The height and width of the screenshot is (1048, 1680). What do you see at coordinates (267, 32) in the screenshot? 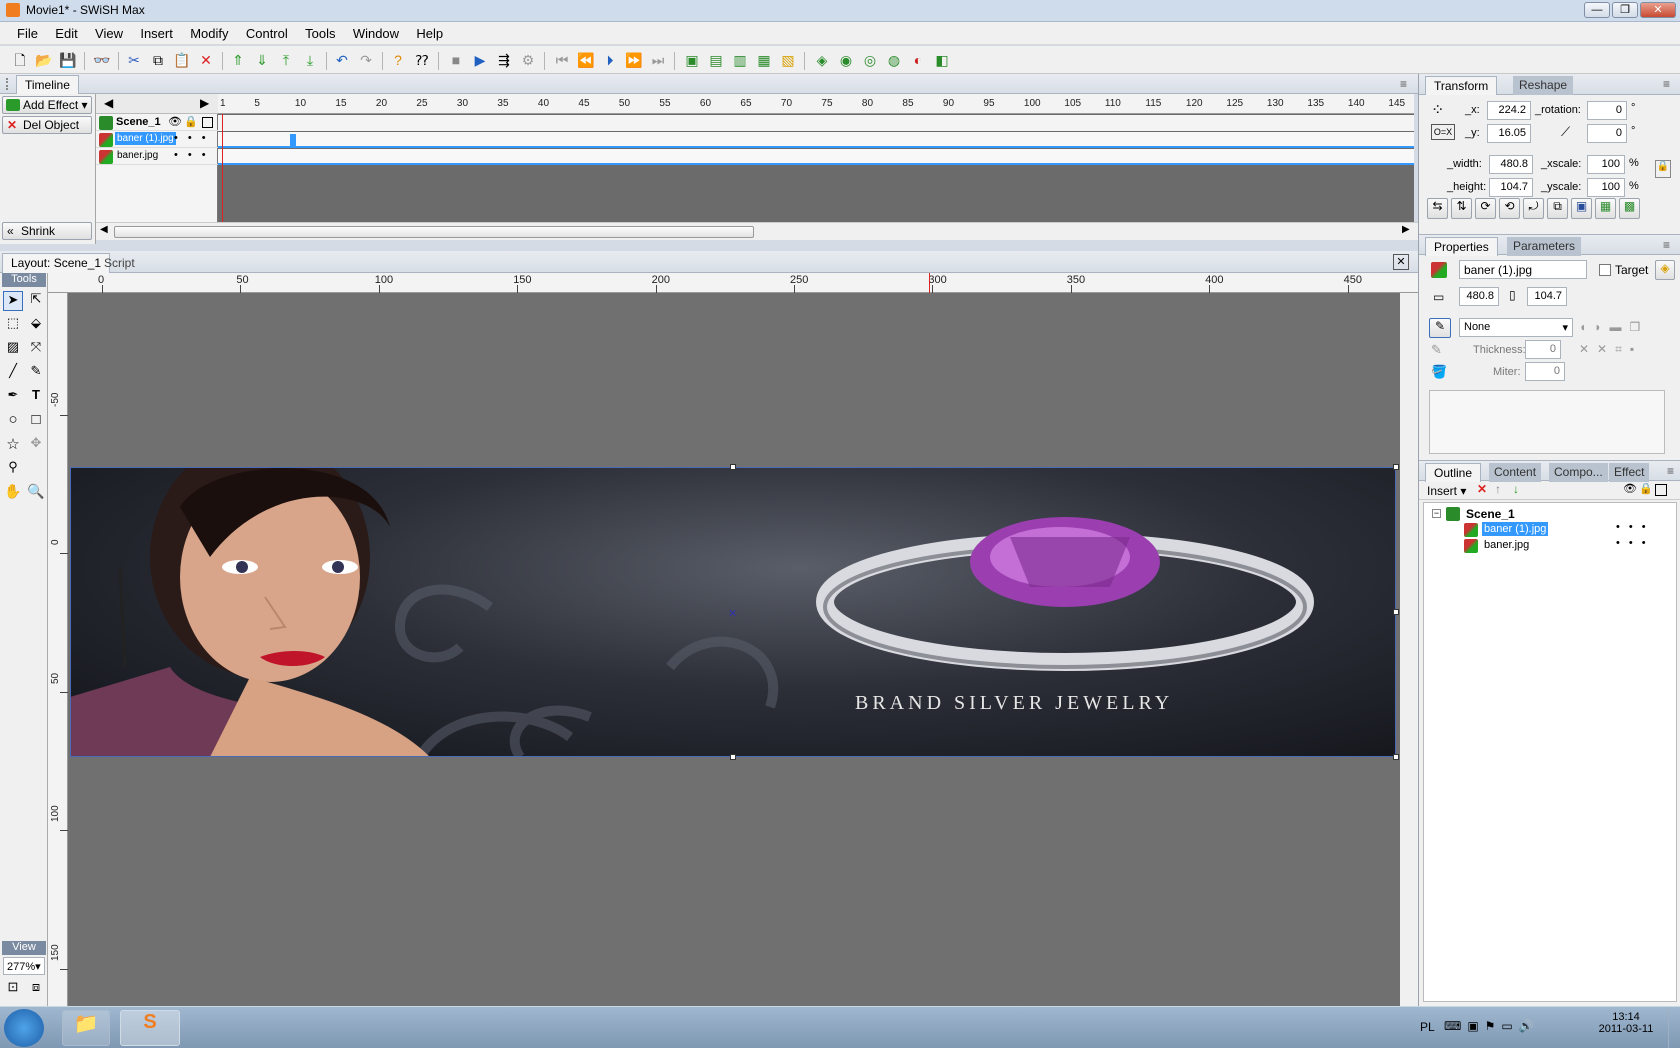
I see `menu-control: Control` at bounding box center [267, 32].